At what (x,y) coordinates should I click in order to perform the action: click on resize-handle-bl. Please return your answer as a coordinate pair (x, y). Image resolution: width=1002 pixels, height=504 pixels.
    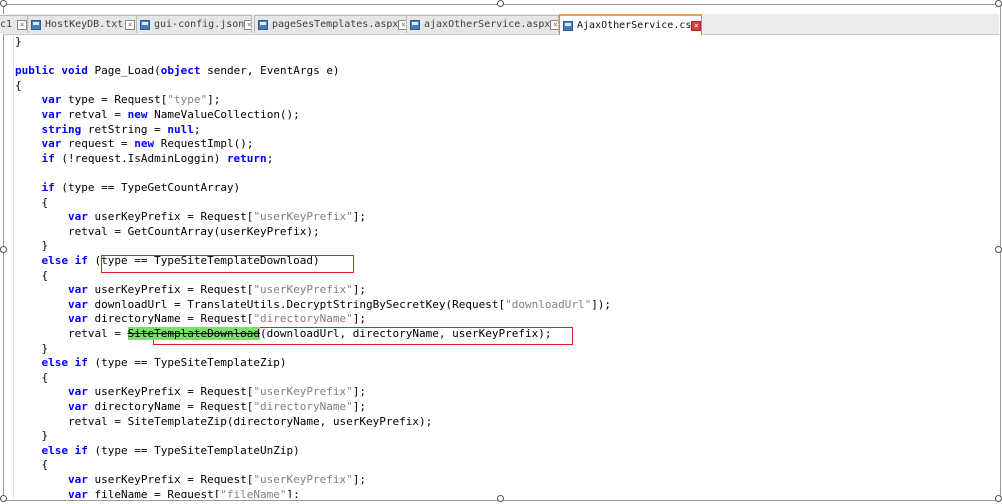
    Looking at the image, I should click on (3, 498).